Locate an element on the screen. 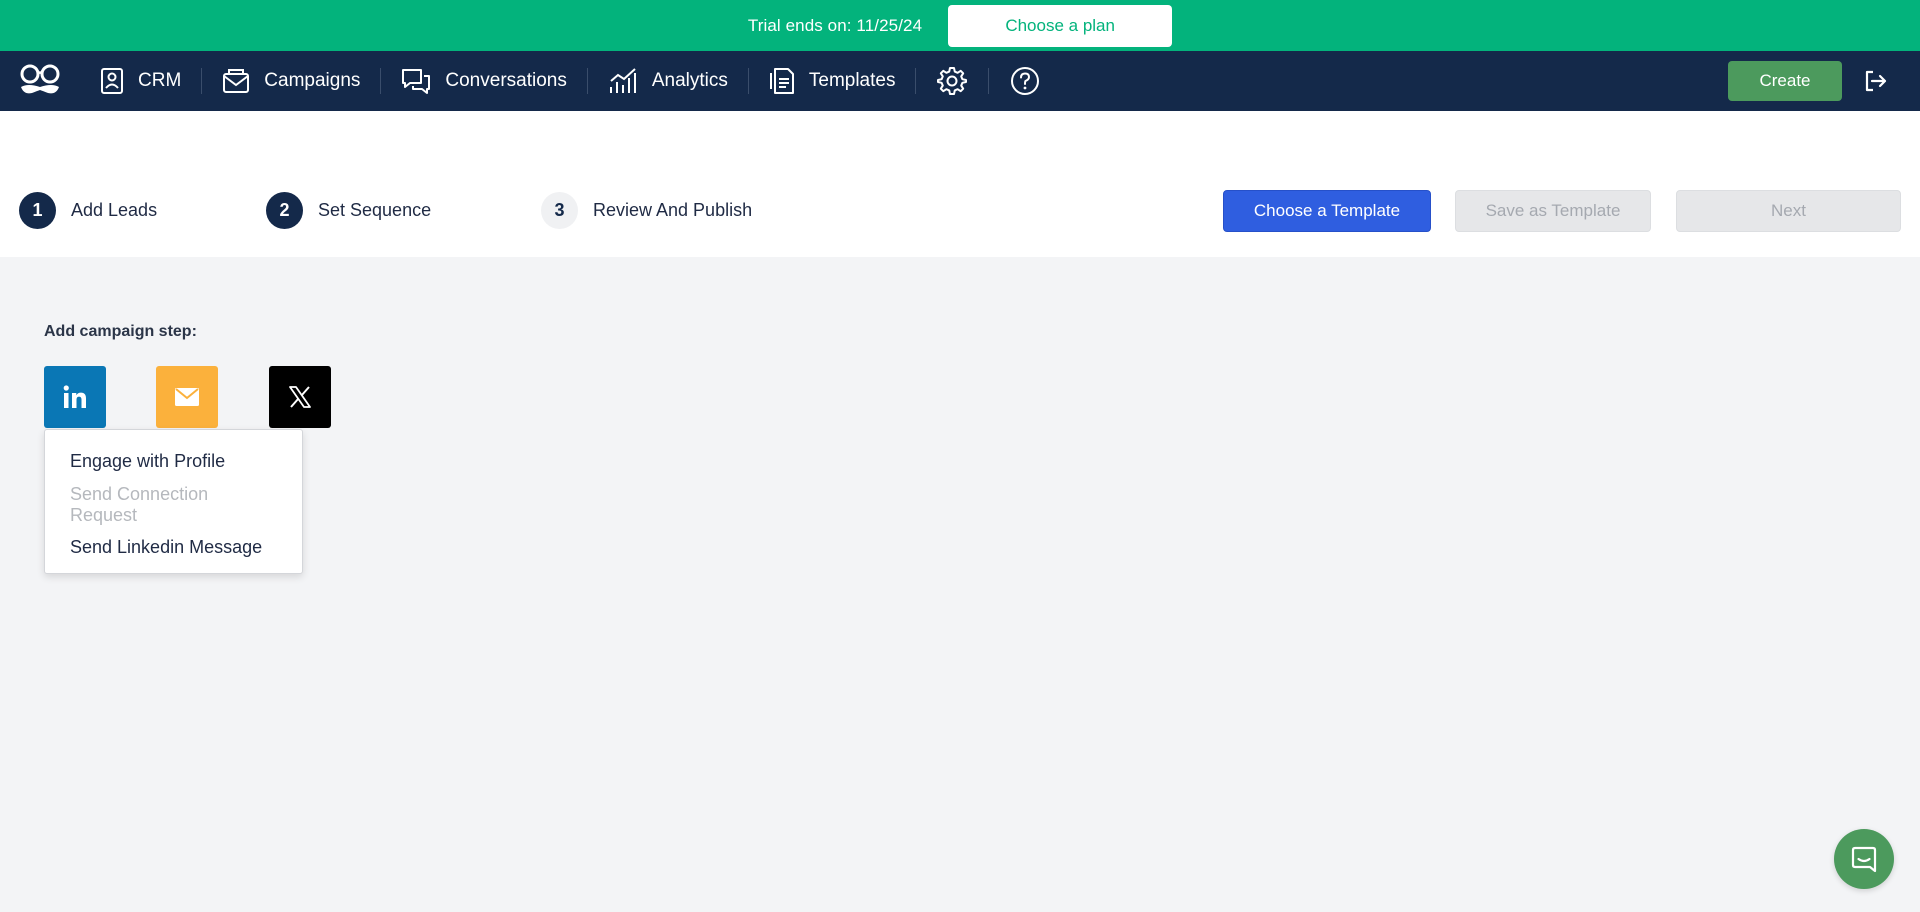 This screenshot has height=912, width=1920. step-label: Review And Publish is located at coordinates (673, 210).